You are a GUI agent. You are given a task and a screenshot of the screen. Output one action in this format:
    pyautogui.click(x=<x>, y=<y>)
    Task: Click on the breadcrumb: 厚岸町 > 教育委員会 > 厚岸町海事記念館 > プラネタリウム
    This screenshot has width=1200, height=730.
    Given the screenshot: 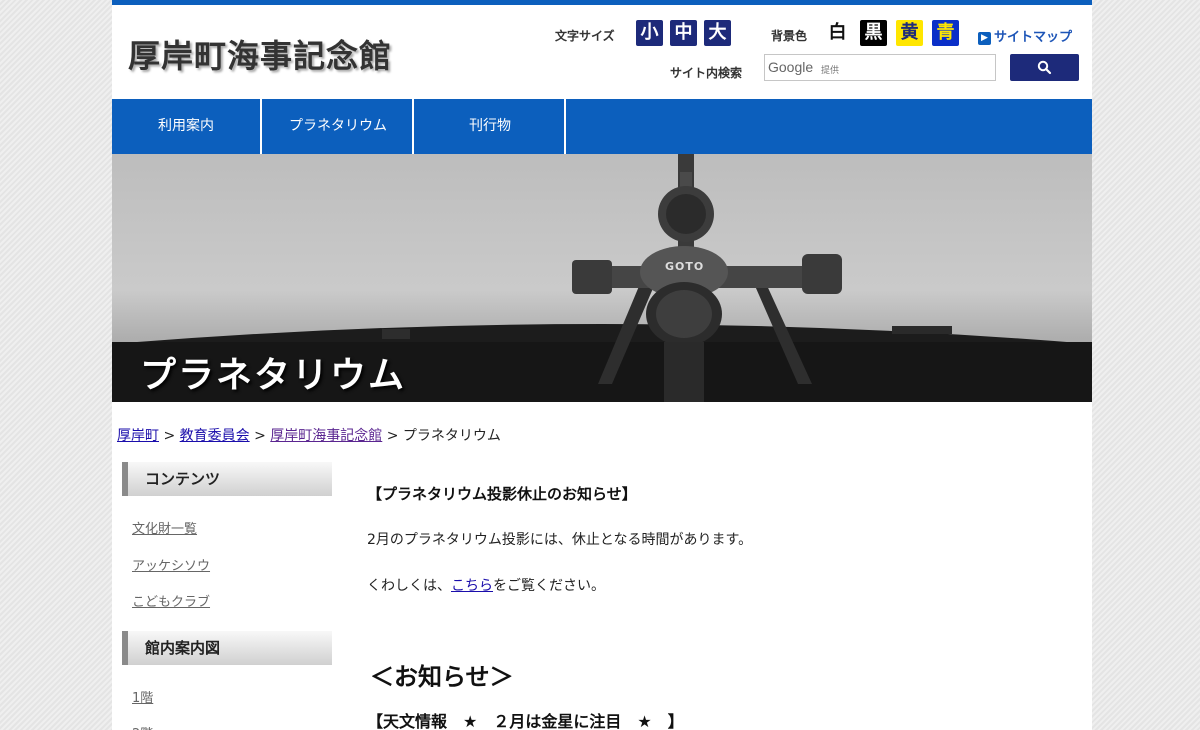 What is the action you would take?
    pyautogui.click(x=309, y=436)
    